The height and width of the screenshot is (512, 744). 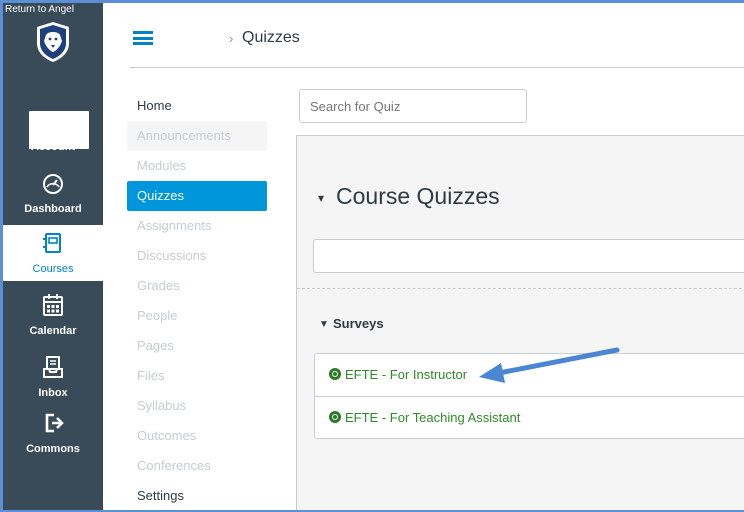 I want to click on course-nav-quizzes: Quizzes, so click(x=197, y=196).